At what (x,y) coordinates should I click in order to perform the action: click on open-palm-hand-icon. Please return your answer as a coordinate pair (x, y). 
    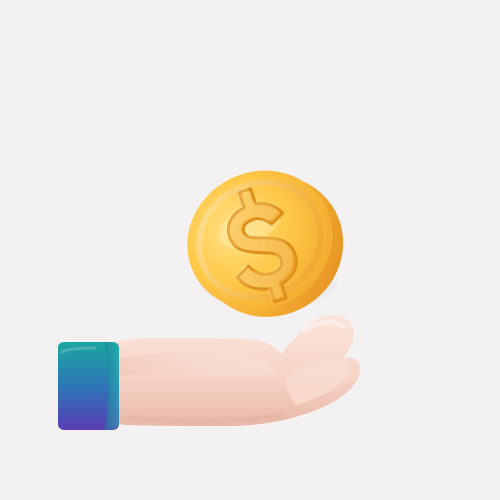
    Looking at the image, I should click on (229, 370).